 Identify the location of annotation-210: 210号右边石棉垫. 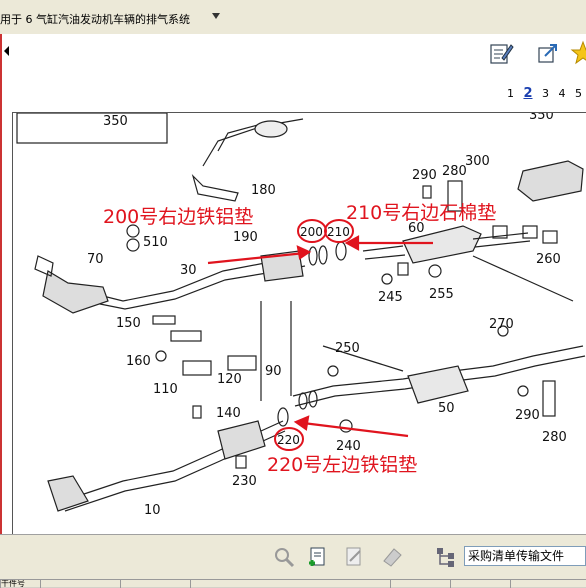
(421, 213).